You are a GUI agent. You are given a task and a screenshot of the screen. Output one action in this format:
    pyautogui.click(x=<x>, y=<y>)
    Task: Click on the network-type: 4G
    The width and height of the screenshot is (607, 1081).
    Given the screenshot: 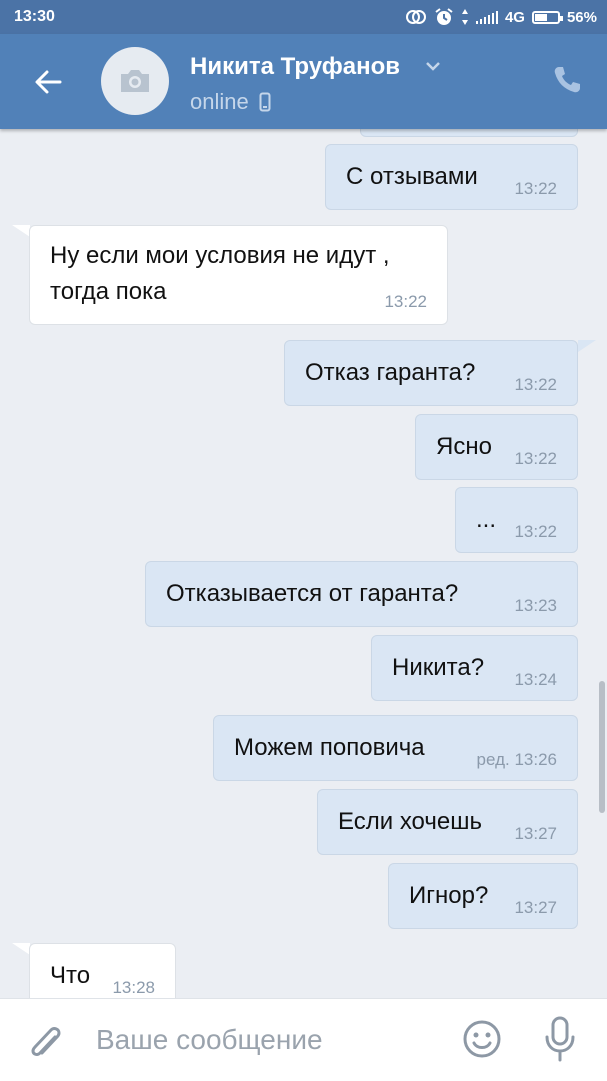 What is the action you would take?
    pyautogui.click(x=514, y=17)
    